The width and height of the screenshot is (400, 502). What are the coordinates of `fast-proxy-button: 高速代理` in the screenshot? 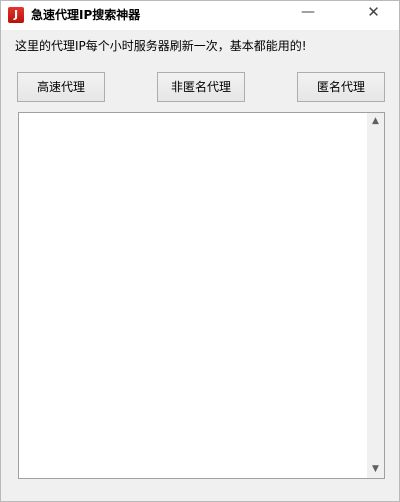 It's located at (61, 87).